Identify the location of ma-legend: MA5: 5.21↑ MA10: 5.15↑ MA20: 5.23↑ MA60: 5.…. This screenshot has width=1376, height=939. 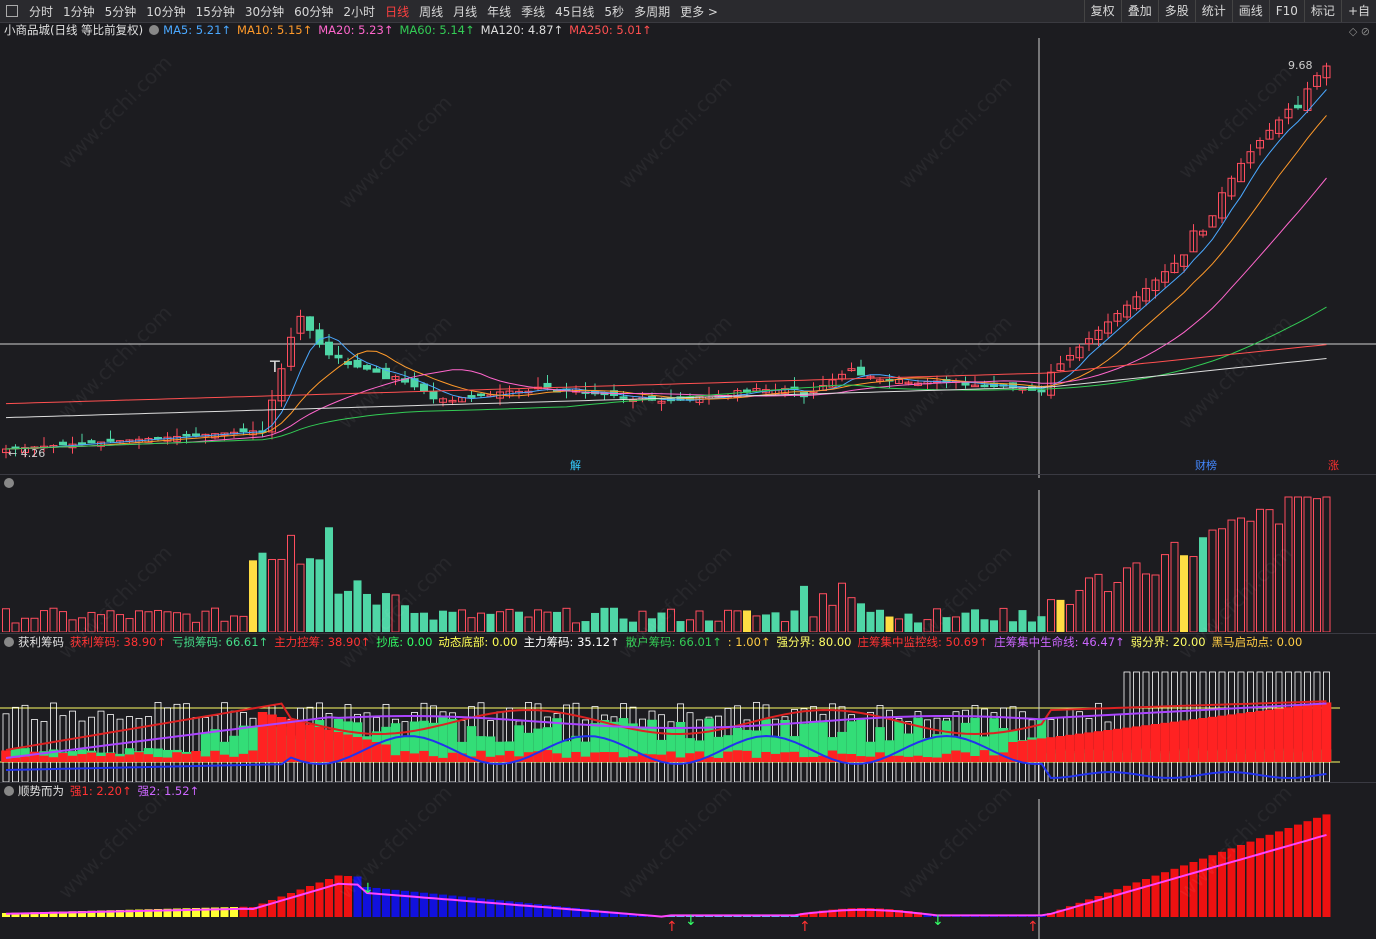
(410, 30).